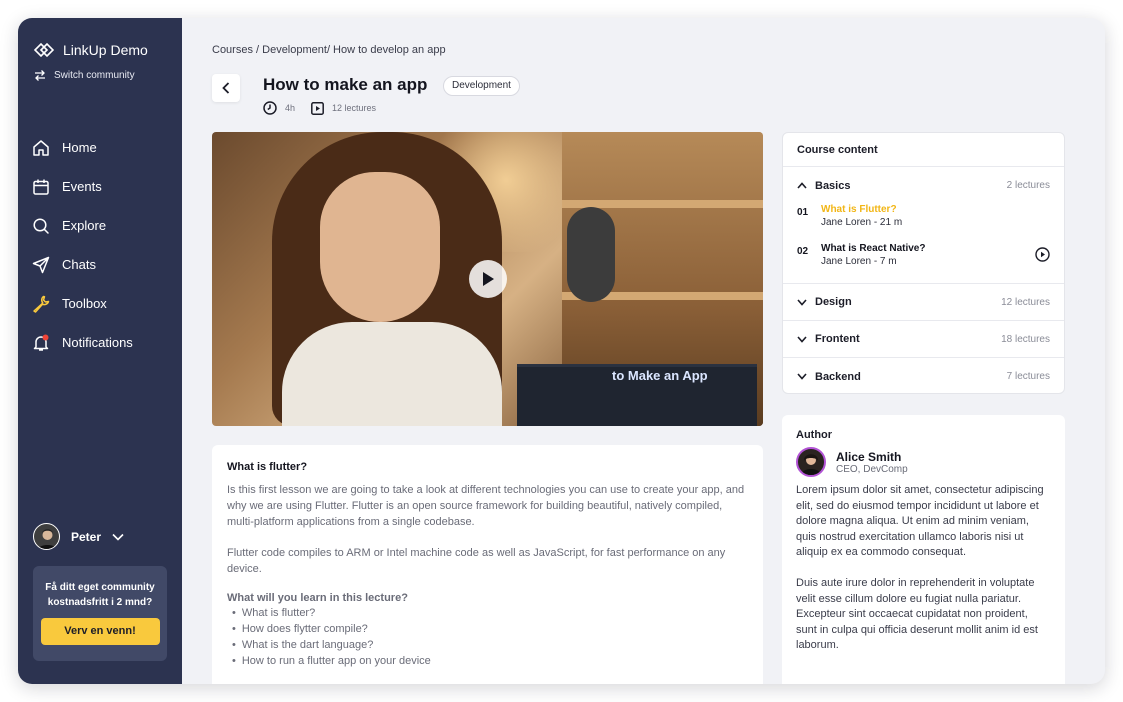 The width and height of the screenshot is (1123, 702). What do you see at coordinates (267, 467) in the screenshot?
I see `lesson-title: What is flutter?` at bounding box center [267, 467].